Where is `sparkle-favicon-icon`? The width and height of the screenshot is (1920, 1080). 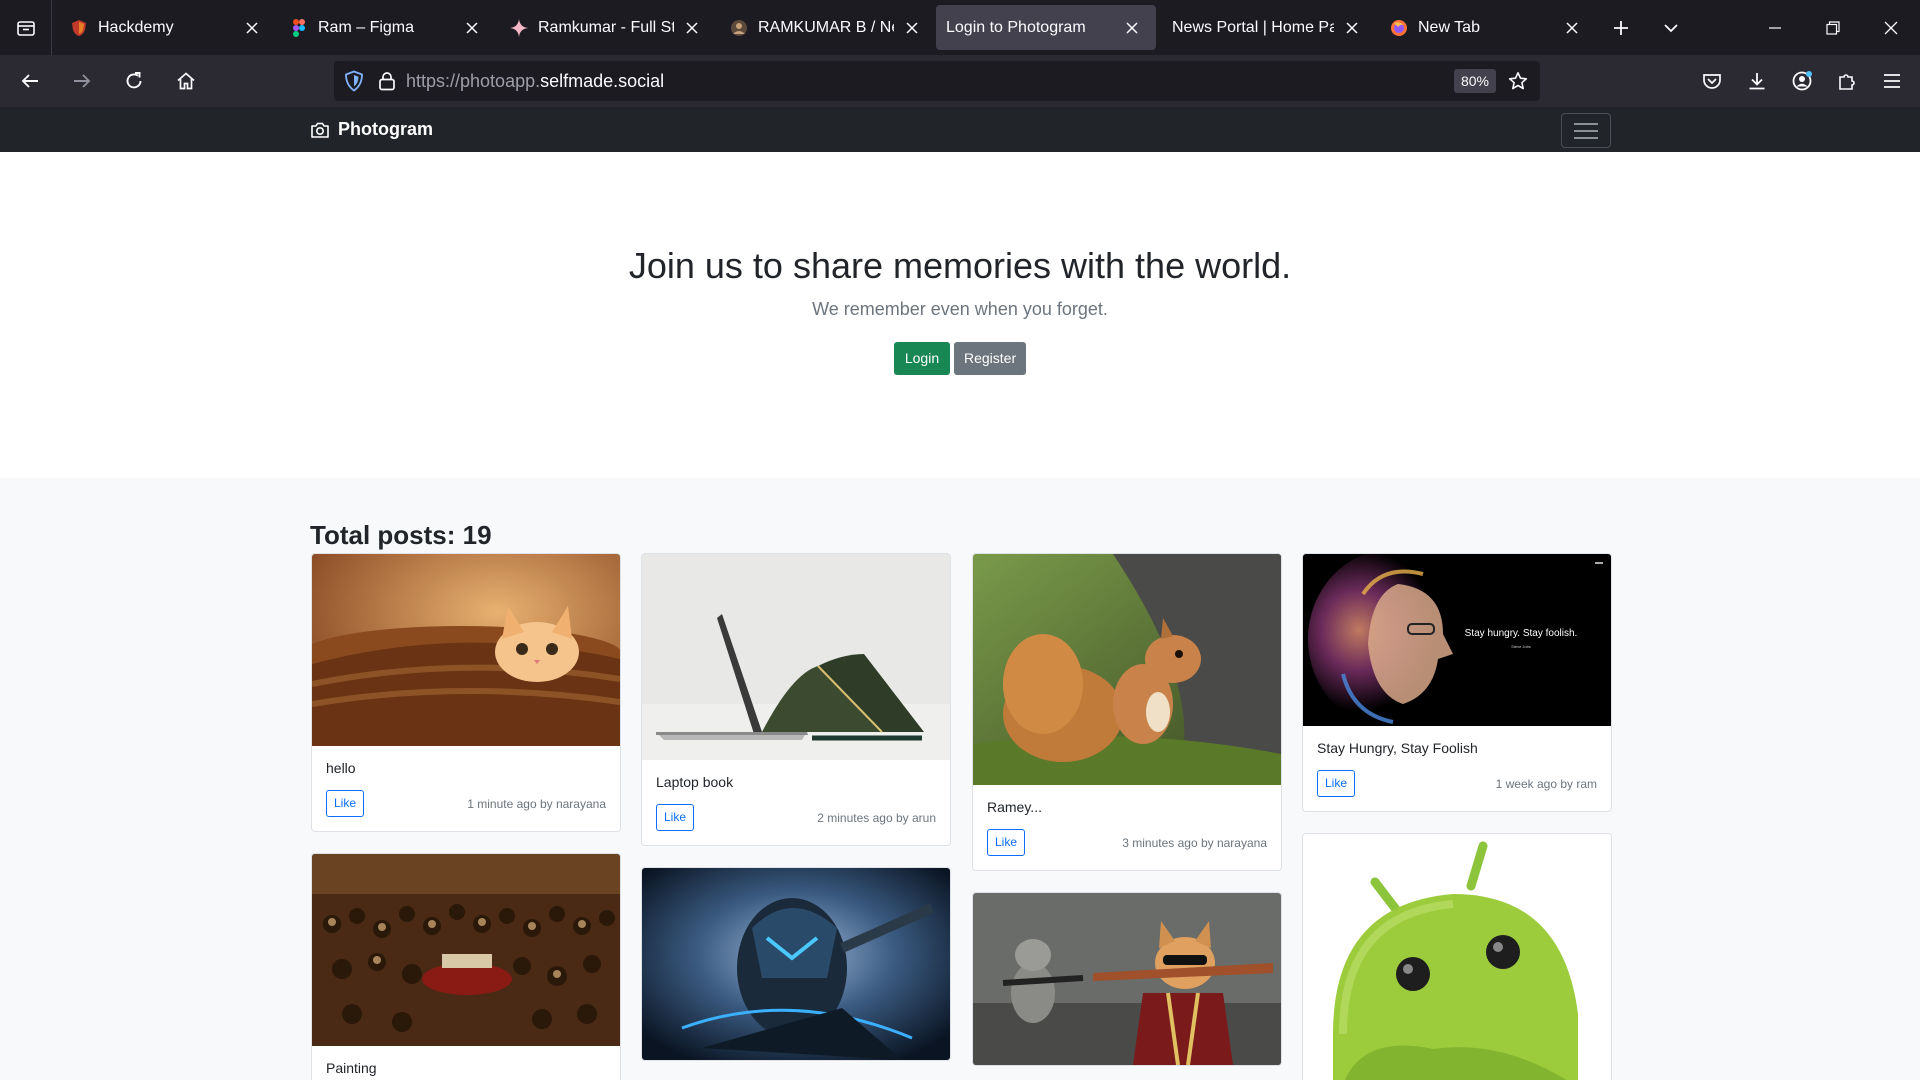 sparkle-favicon-icon is located at coordinates (519, 27).